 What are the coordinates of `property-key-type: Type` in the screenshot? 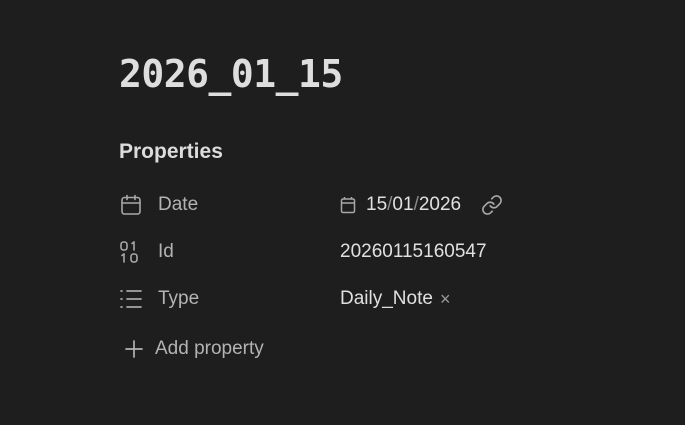 It's located at (229, 299).